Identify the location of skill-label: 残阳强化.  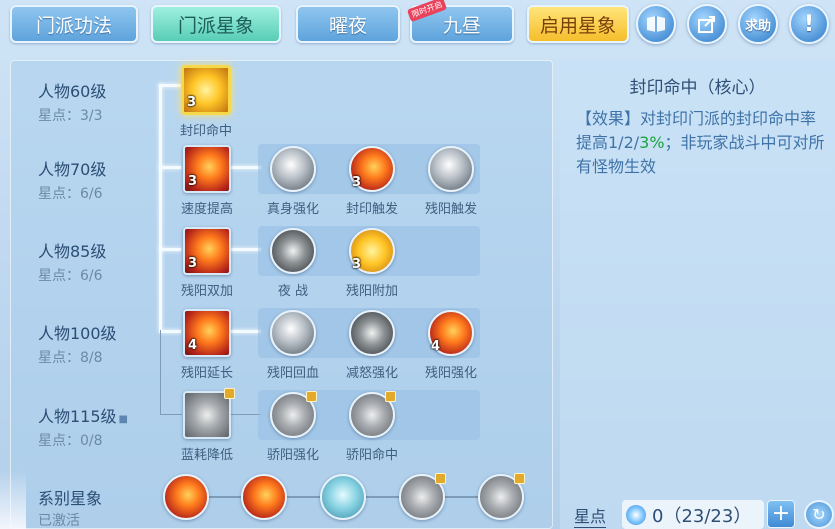
(450, 373).